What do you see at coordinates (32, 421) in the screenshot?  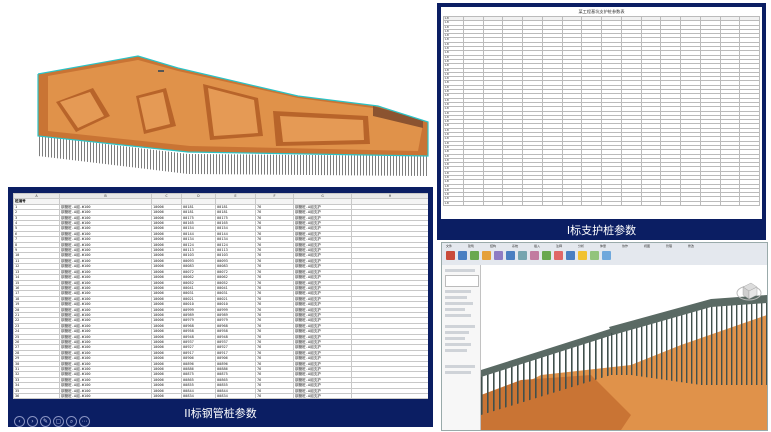 I see `next-slide-icon: ›` at bounding box center [32, 421].